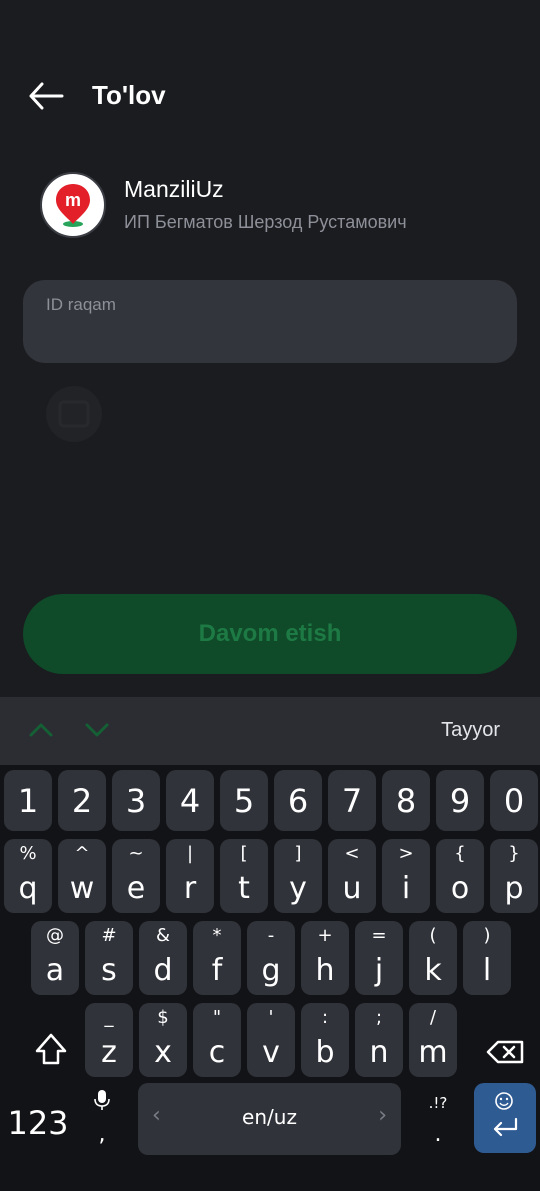 The image size is (540, 1191). Describe the element at coordinates (514, 876) in the screenshot. I see `key-p: } p` at that location.